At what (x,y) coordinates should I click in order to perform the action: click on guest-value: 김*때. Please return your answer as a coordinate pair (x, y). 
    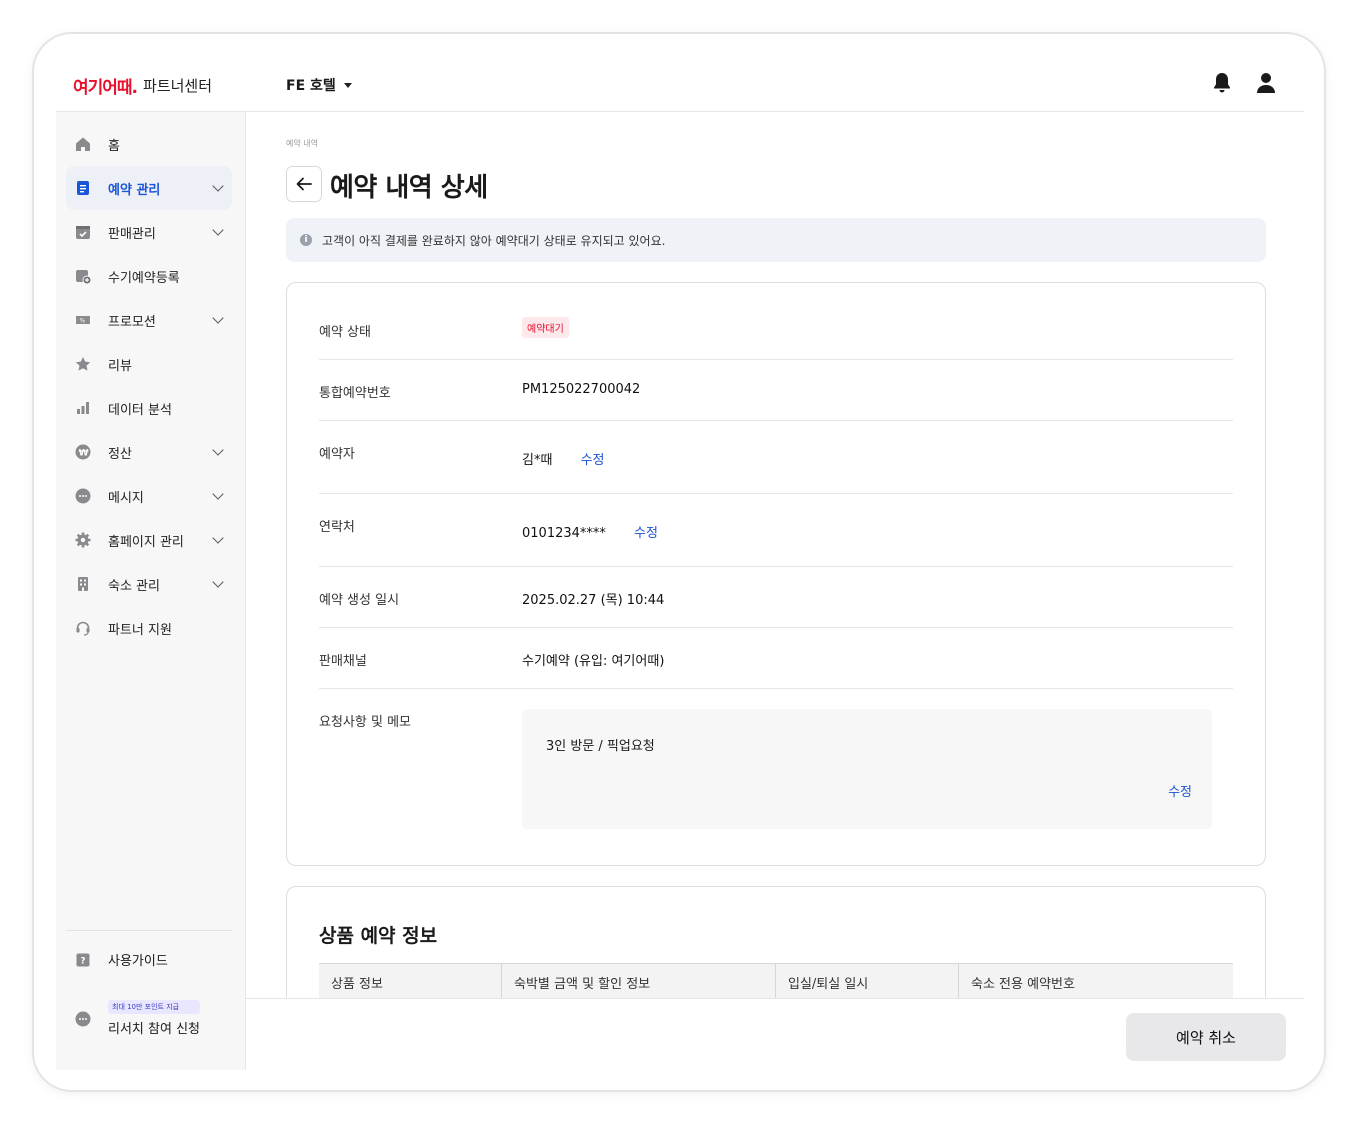
    Looking at the image, I should click on (537, 460).